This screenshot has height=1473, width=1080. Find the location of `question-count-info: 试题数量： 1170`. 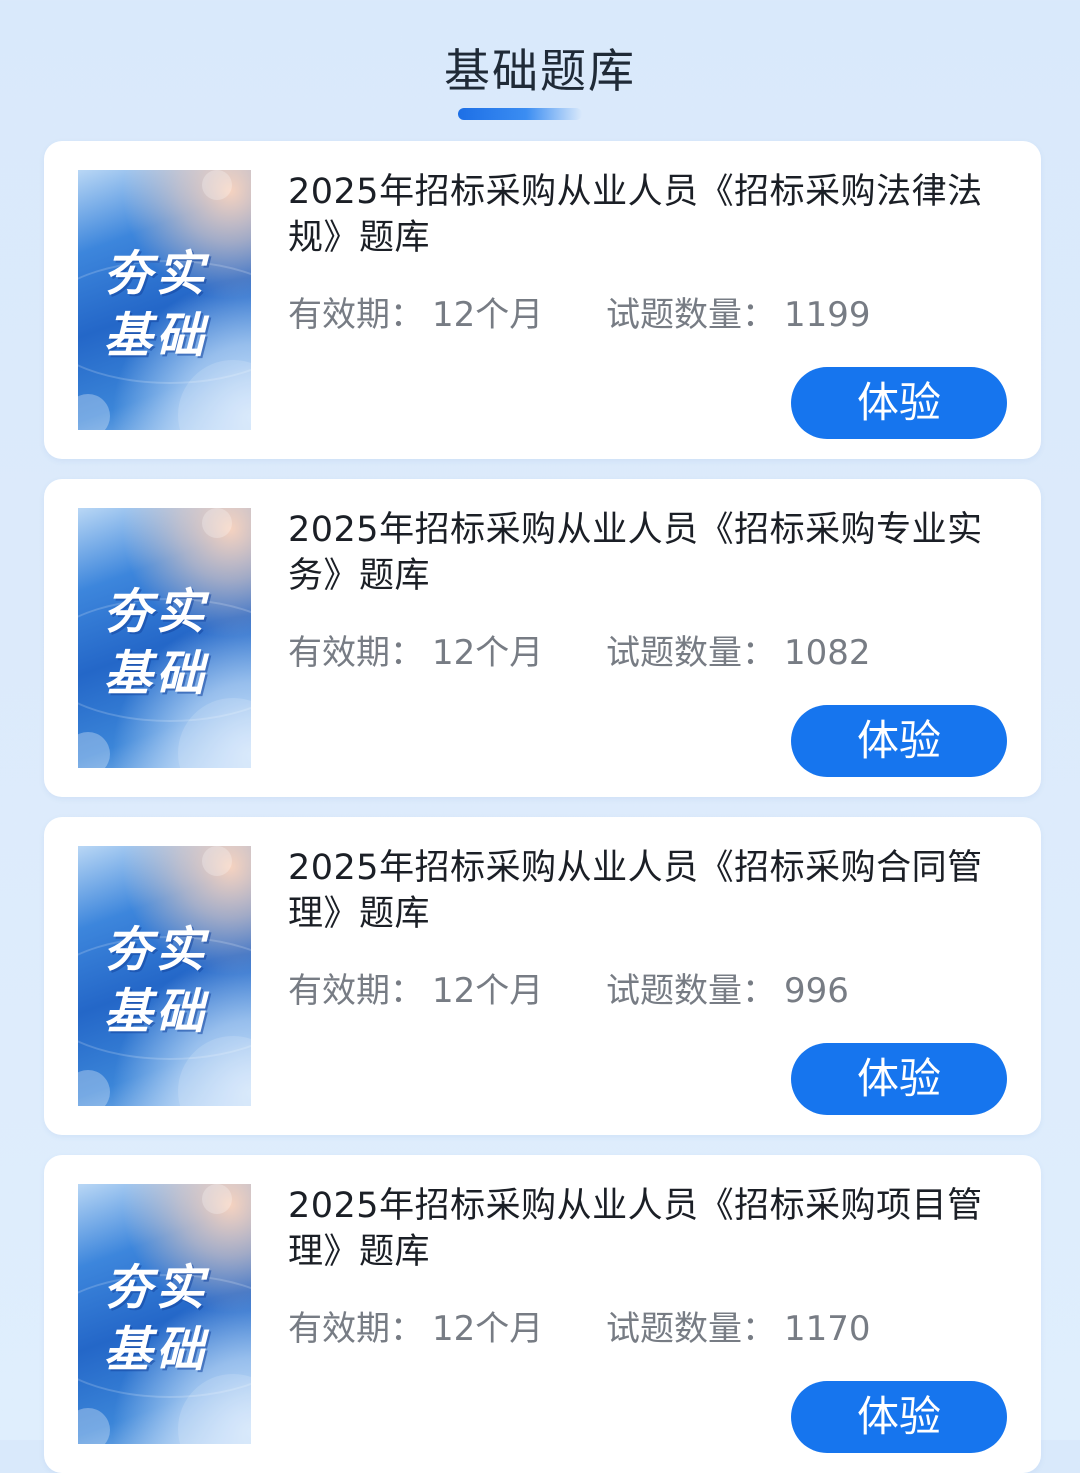

question-count-info: 试题数量： 1170 is located at coordinates (738, 1329).